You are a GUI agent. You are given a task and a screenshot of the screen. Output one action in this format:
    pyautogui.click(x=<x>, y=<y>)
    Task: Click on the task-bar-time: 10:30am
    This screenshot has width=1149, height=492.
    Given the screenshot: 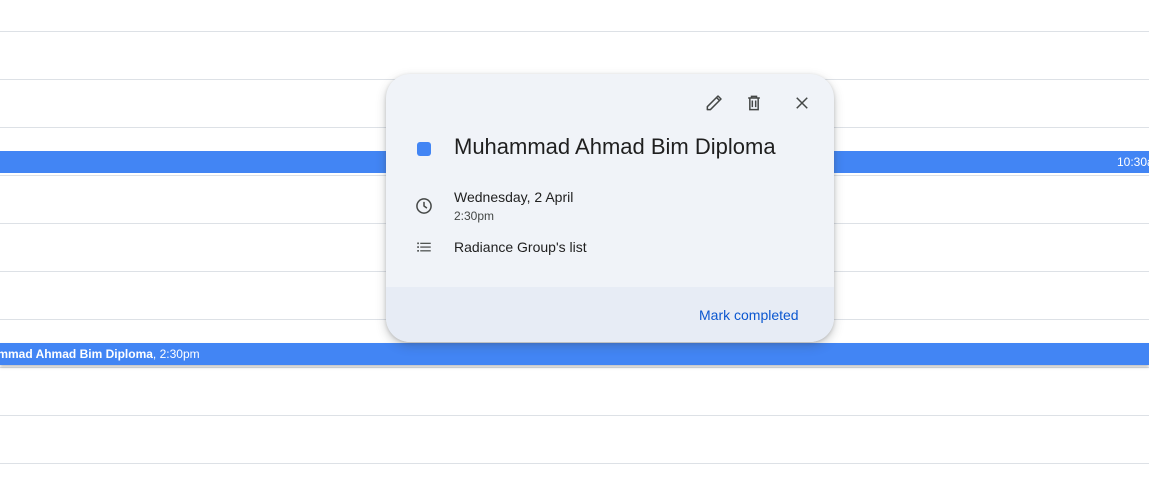 What is the action you would take?
    pyautogui.click(x=1133, y=162)
    